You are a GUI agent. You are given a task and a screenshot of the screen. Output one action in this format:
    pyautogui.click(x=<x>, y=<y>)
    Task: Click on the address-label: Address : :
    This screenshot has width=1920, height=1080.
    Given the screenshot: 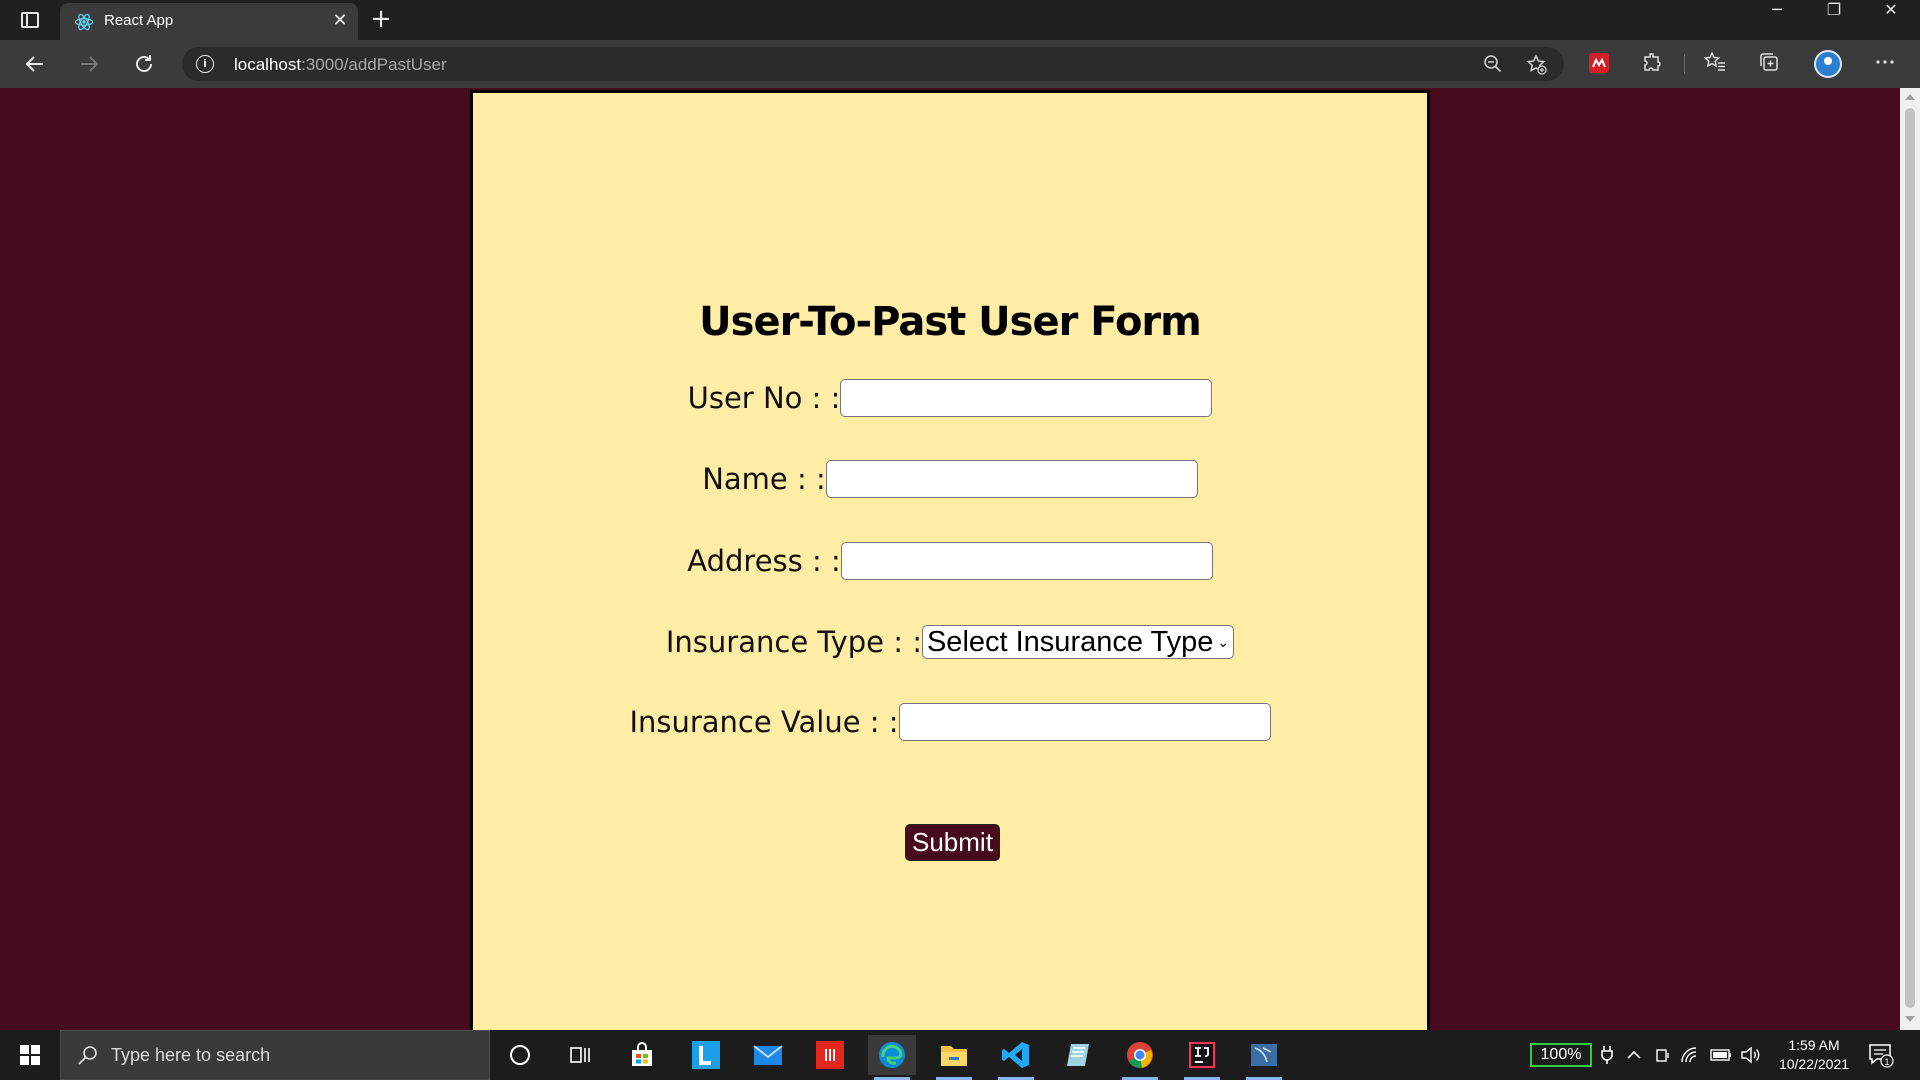 What is the action you would take?
    pyautogui.click(x=764, y=561)
    